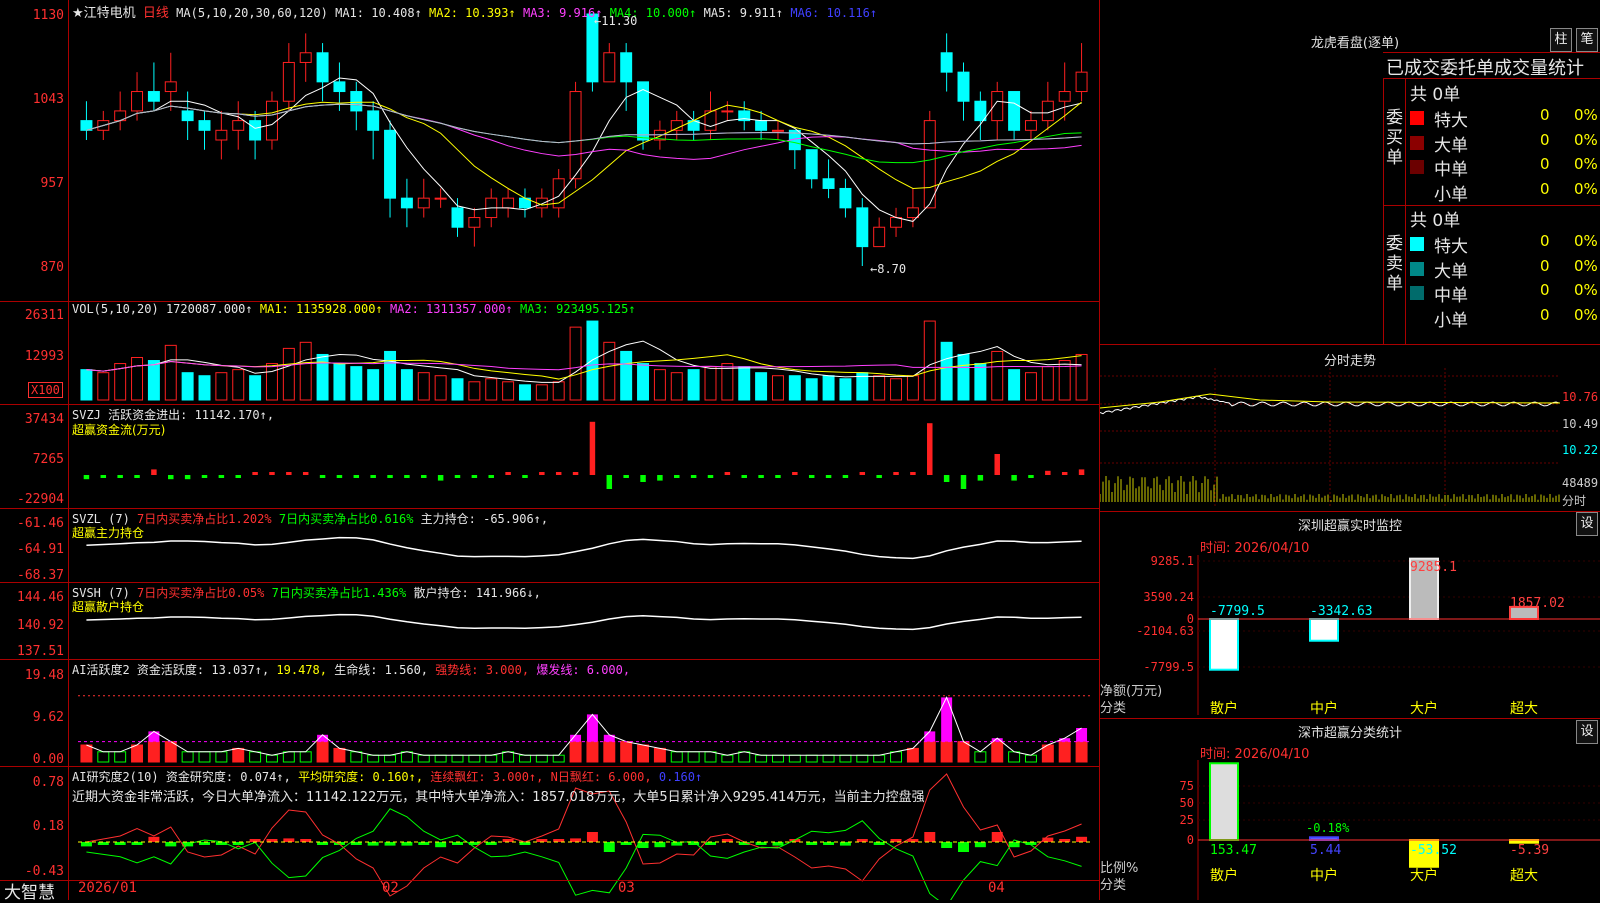 The height and width of the screenshot is (903, 1600). Describe the element at coordinates (1325, 850) in the screenshot. I see `bar-value-label: 5.44` at that location.